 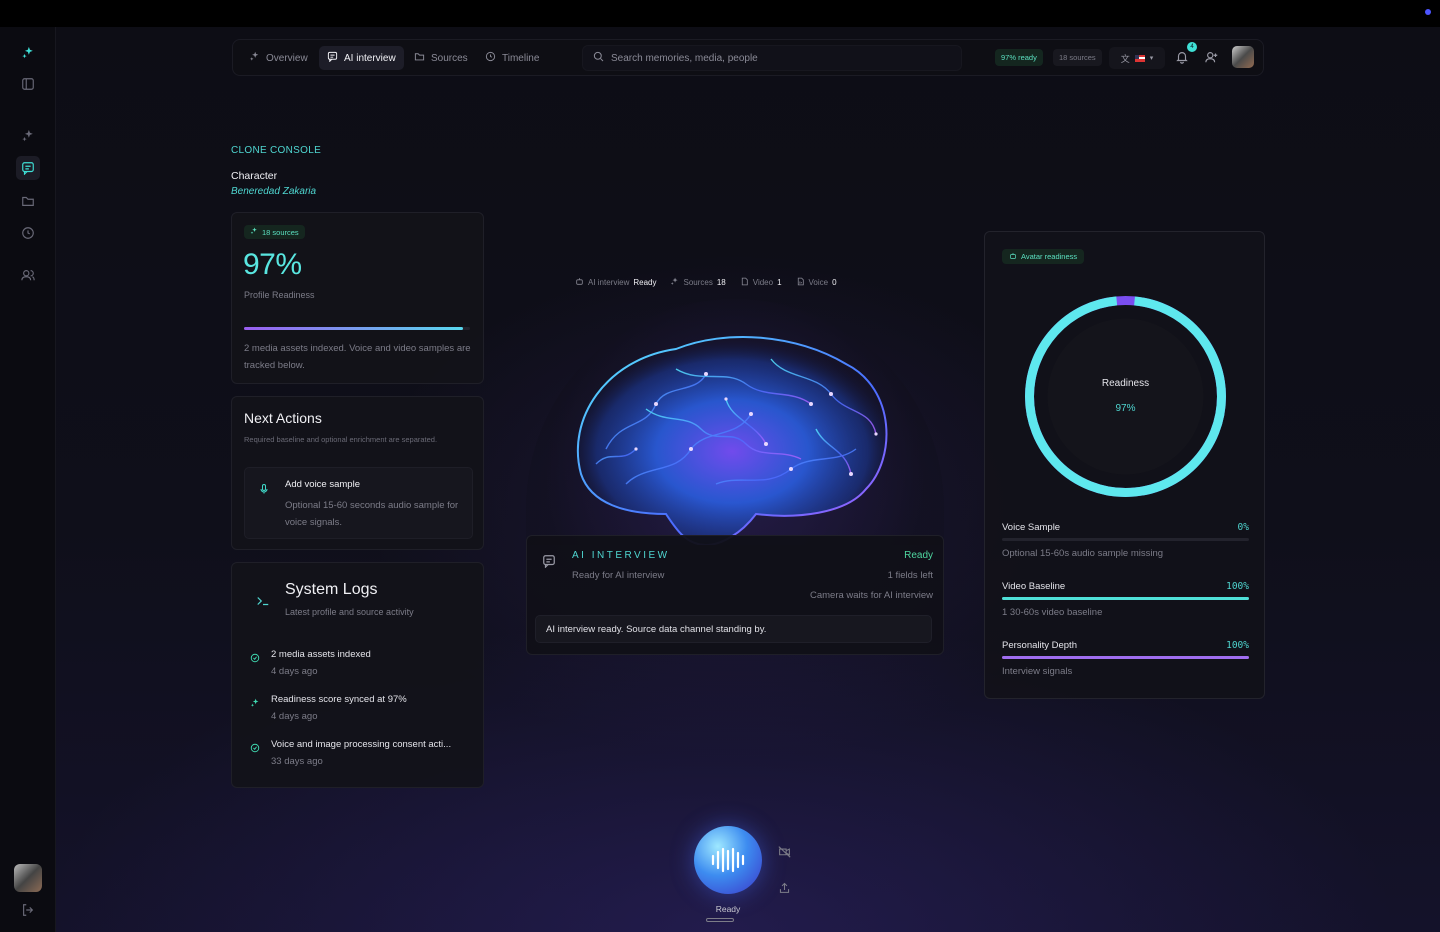 I want to click on brain-illustration, so click(x=735, y=422).